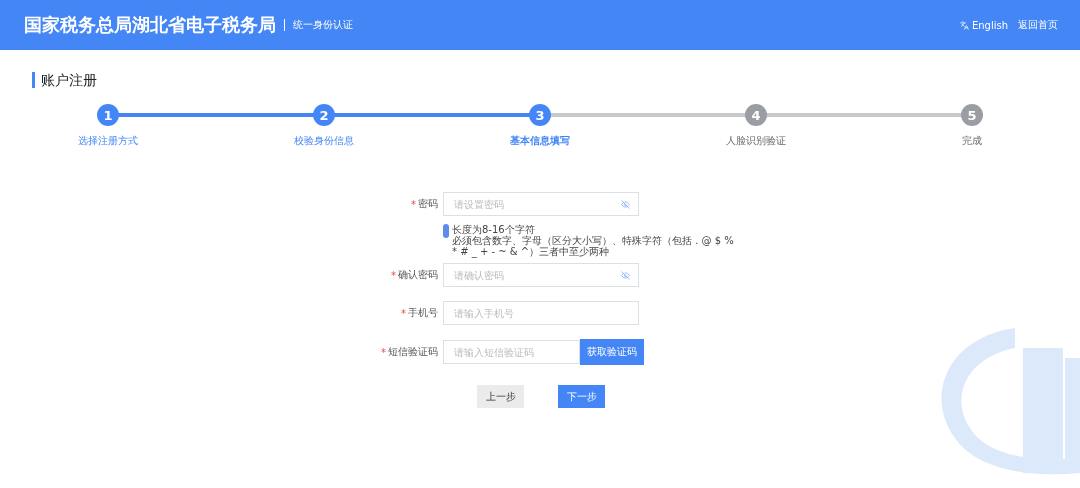 Image resolution: width=1080 pixels, height=488 pixels. I want to click on step-circle: 5, so click(972, 115).